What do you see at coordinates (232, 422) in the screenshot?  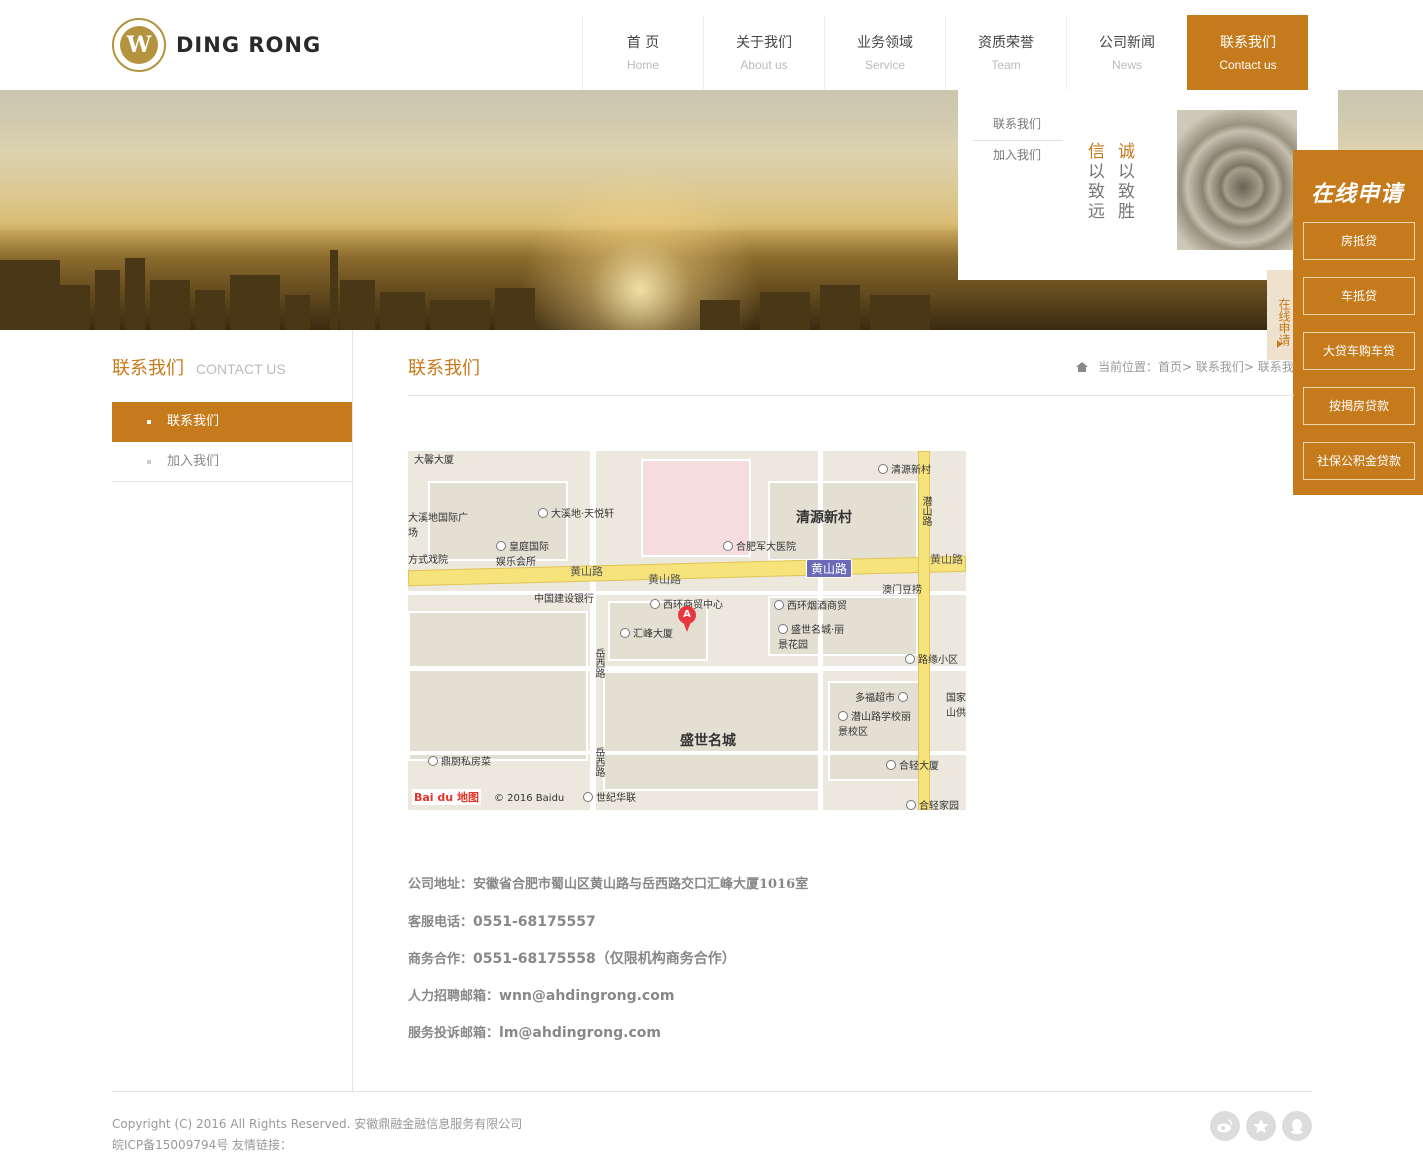 I see `sidebar-item-contact: 联系我们` at bounding box center [232, 422].